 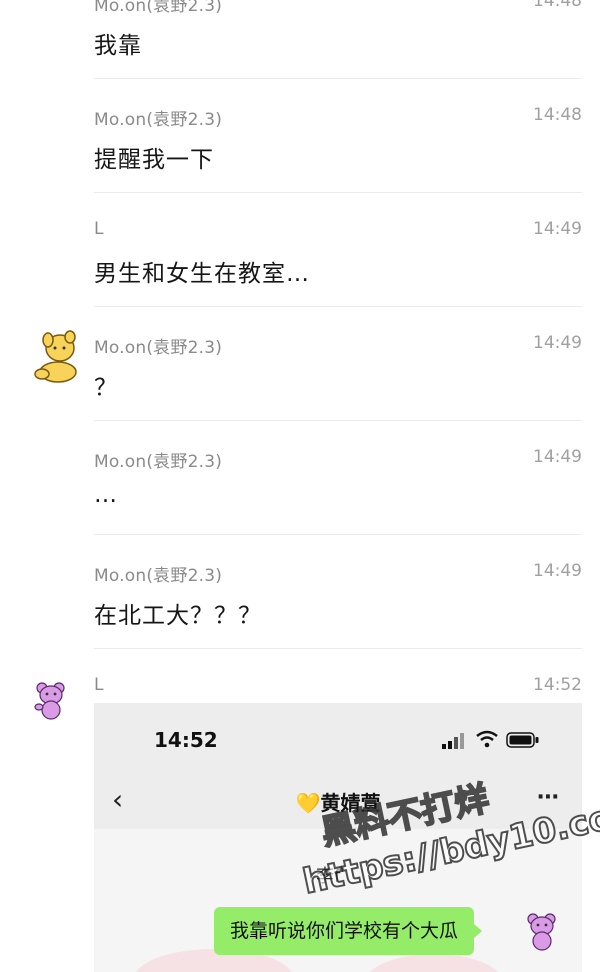 I want to click on message-text: 在北工大？？？, so click(x=178, y=616).